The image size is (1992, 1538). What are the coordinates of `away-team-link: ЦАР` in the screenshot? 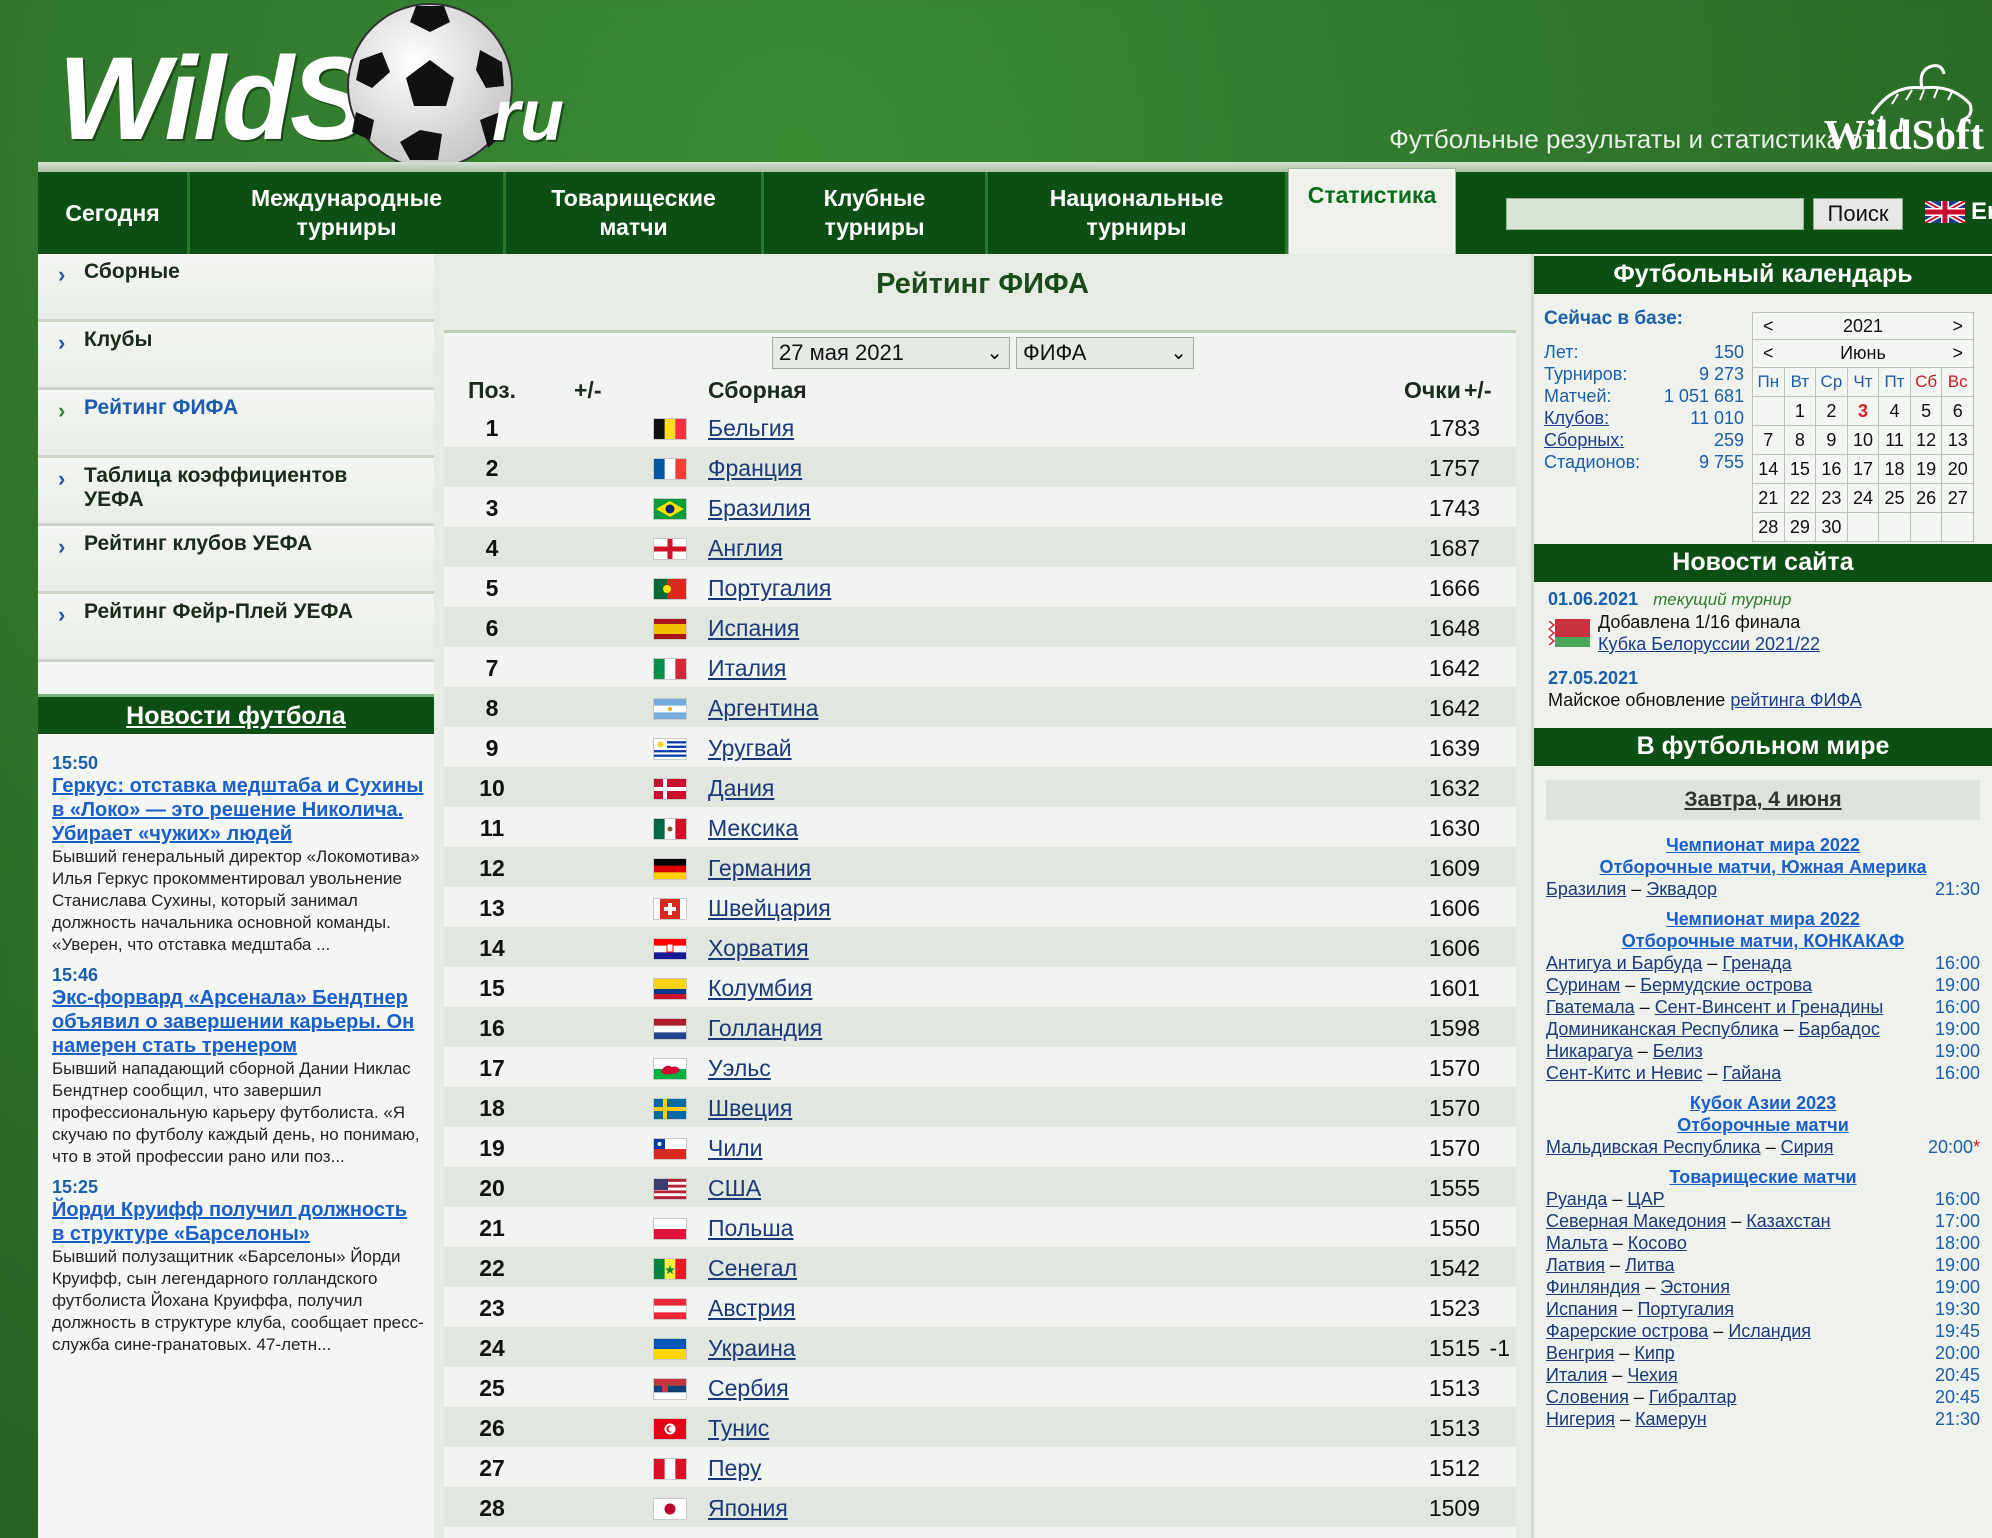 It's located at (1645, 1199).